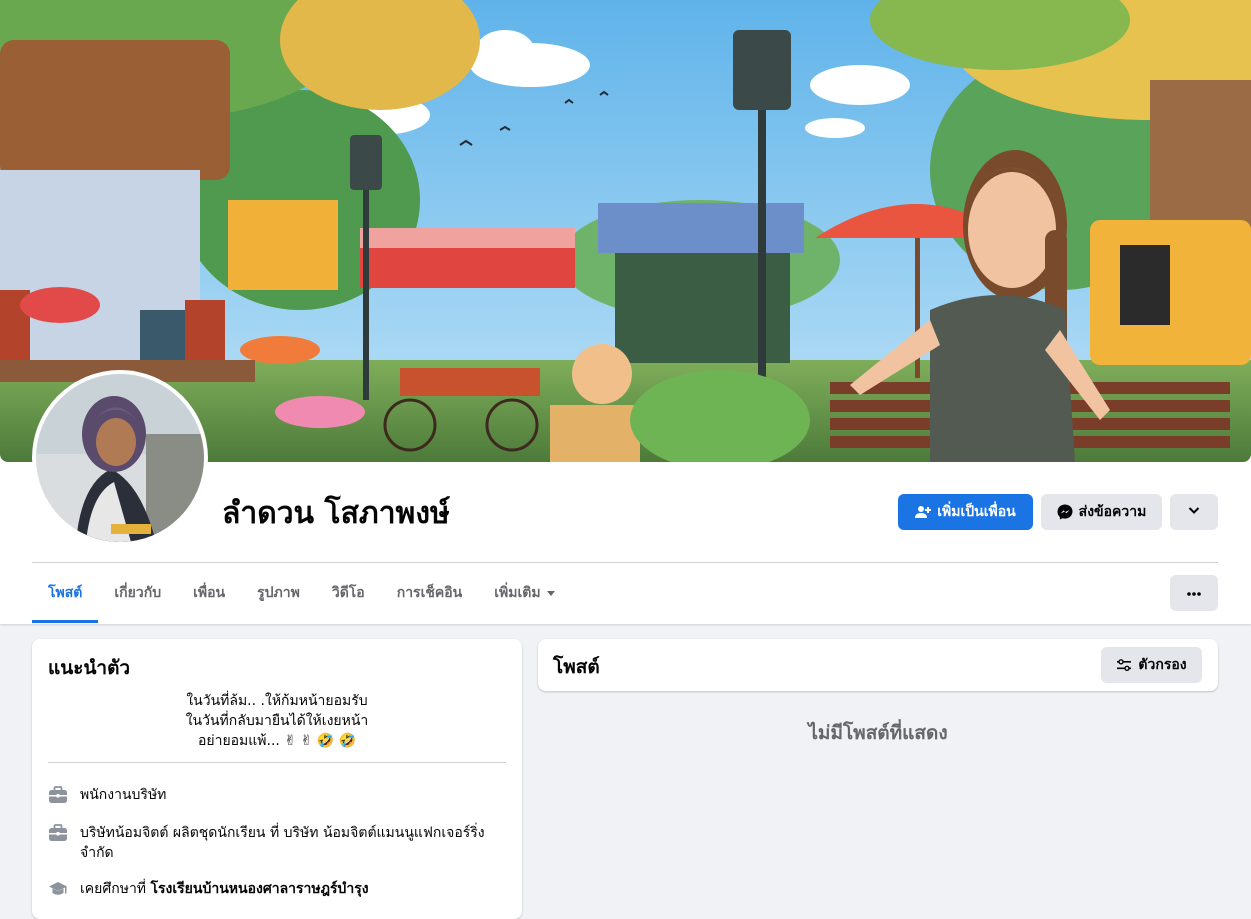 The image size is (1251, 919). I want to click on posts-header-card: โพสต์ ตัวกรอง, so click(878, 665).